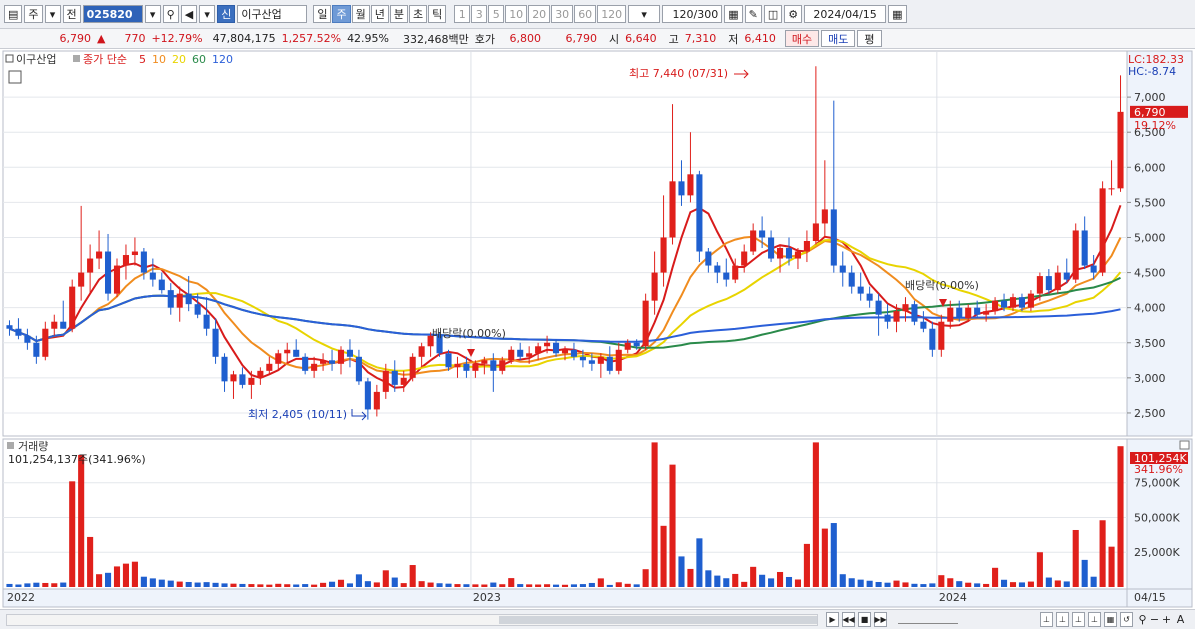 Image resolution: width=1195 pixels, height=629 pixels. What do you see at coordinates (869, 38) in the screenshot?
I see `avg-button: 평` at bounding box center [869, 38].